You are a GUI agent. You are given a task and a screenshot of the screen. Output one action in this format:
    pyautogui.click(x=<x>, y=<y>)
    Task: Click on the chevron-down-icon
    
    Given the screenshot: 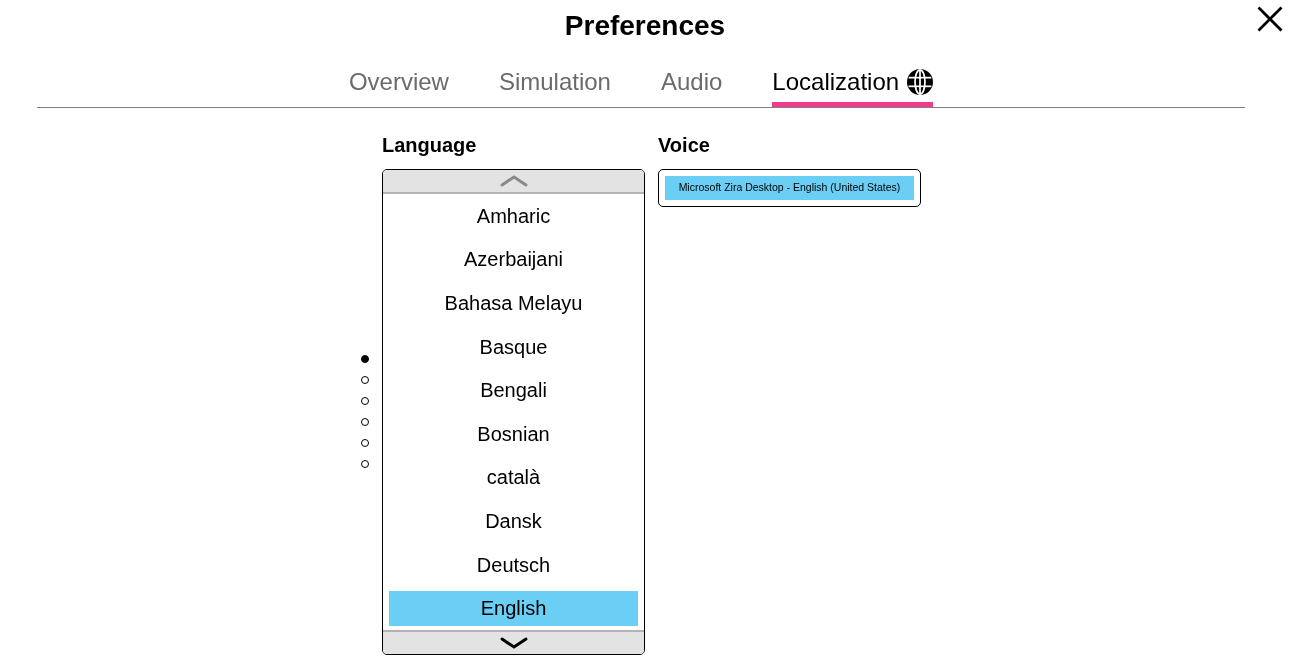 What is the action you would take?
    pyautogui.click(x=513, y=642)
    